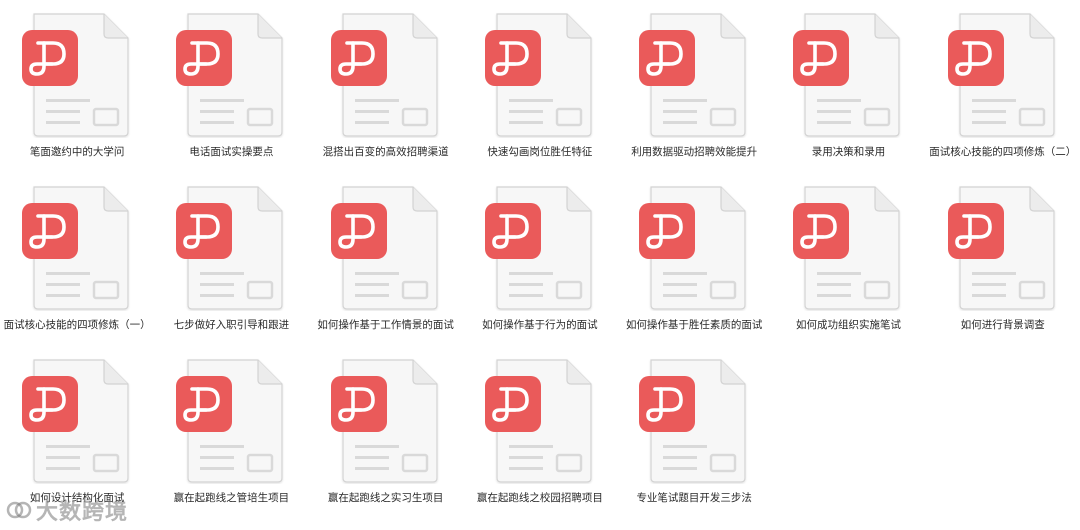 This screenshot has height=530, width=1080. What do you see at coordinates (848, 325) in the screenshot?
I see `file-name-label: 如何成功组织实施笔试` at bounding box center [848, 325].